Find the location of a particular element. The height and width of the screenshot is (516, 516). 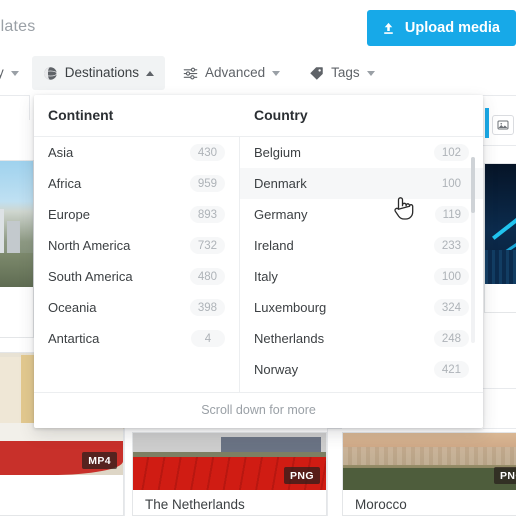

continent-row-label: Europe is located at coordinates (69, 214).